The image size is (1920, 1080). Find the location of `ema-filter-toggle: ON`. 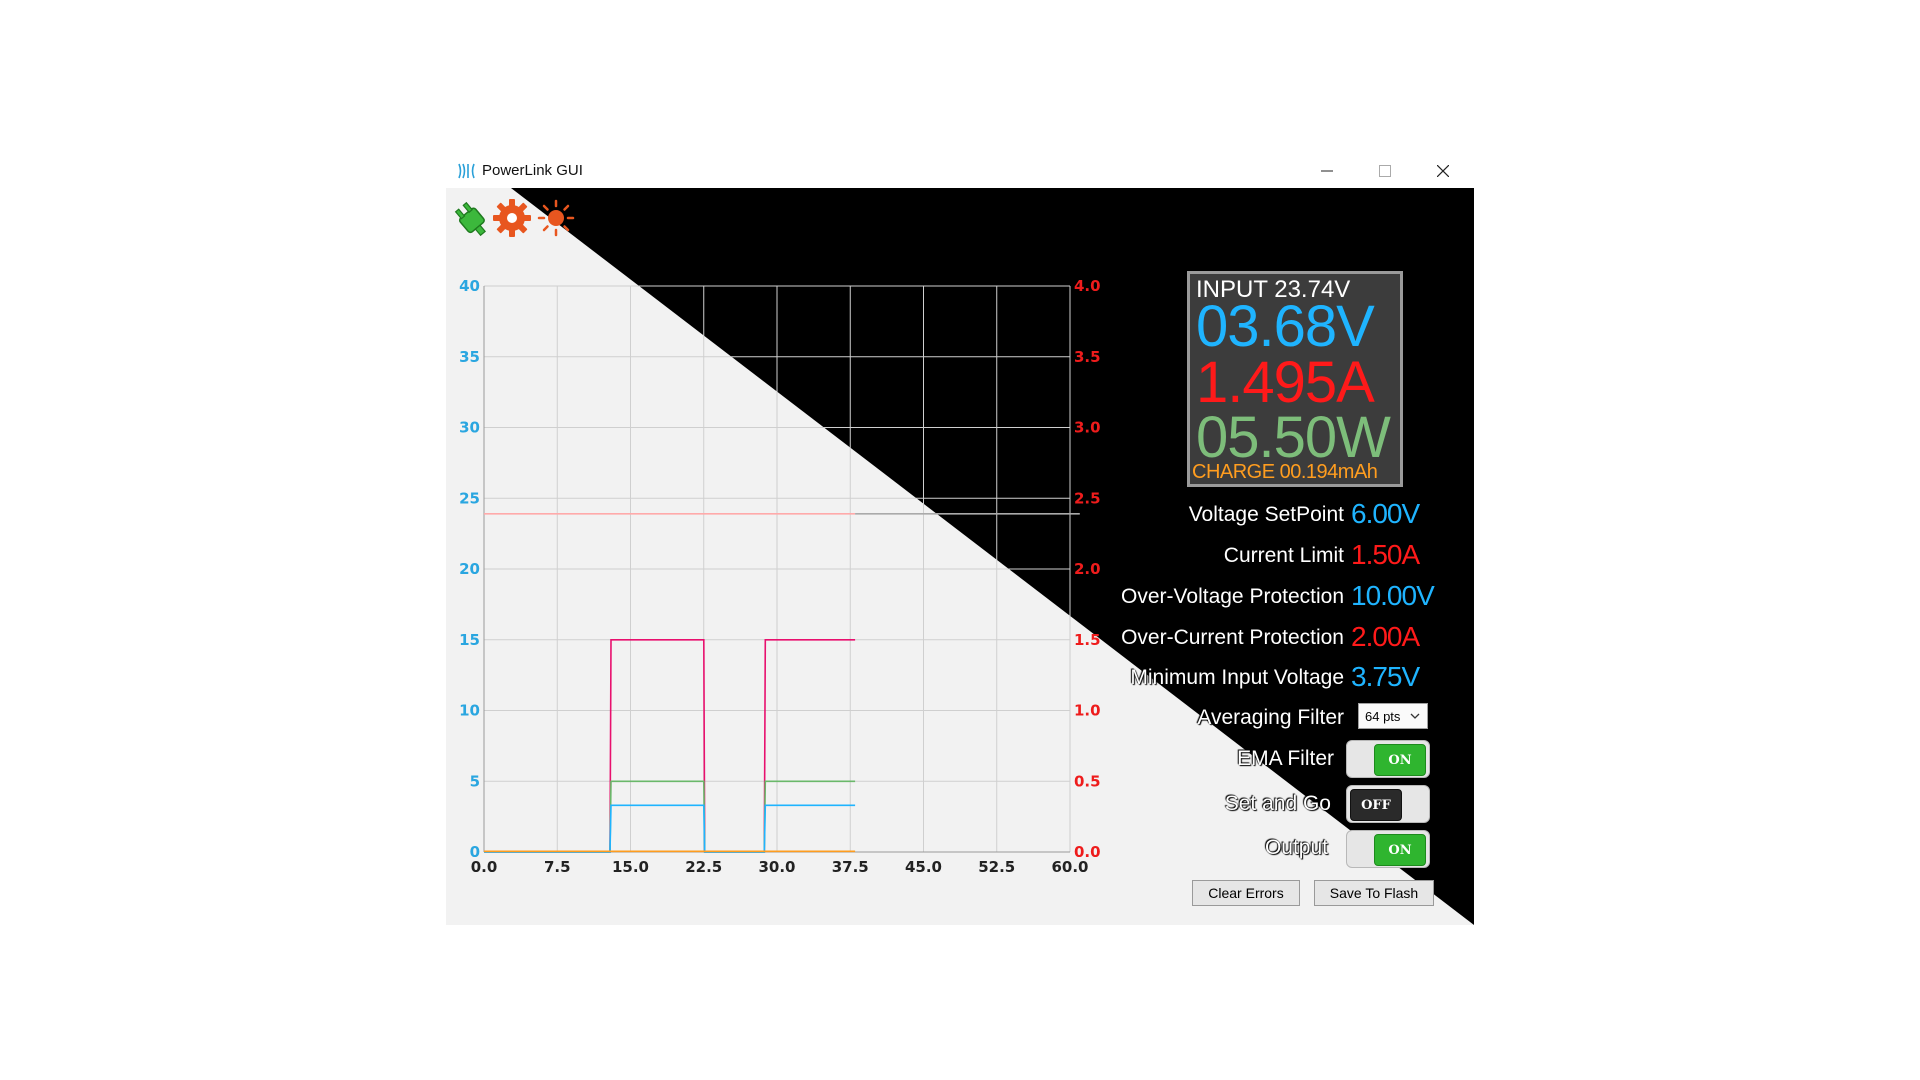

ema-filter-toggle: ON is located at coordinates (1388, 759).